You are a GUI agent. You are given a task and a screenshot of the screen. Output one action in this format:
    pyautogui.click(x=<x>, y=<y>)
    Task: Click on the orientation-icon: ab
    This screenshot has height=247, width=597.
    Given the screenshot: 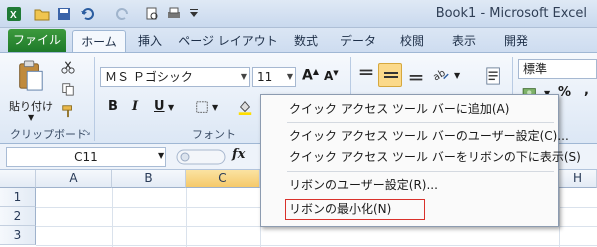 What is the action you would take?
    pyautogui.click(x=441, y=75)
    